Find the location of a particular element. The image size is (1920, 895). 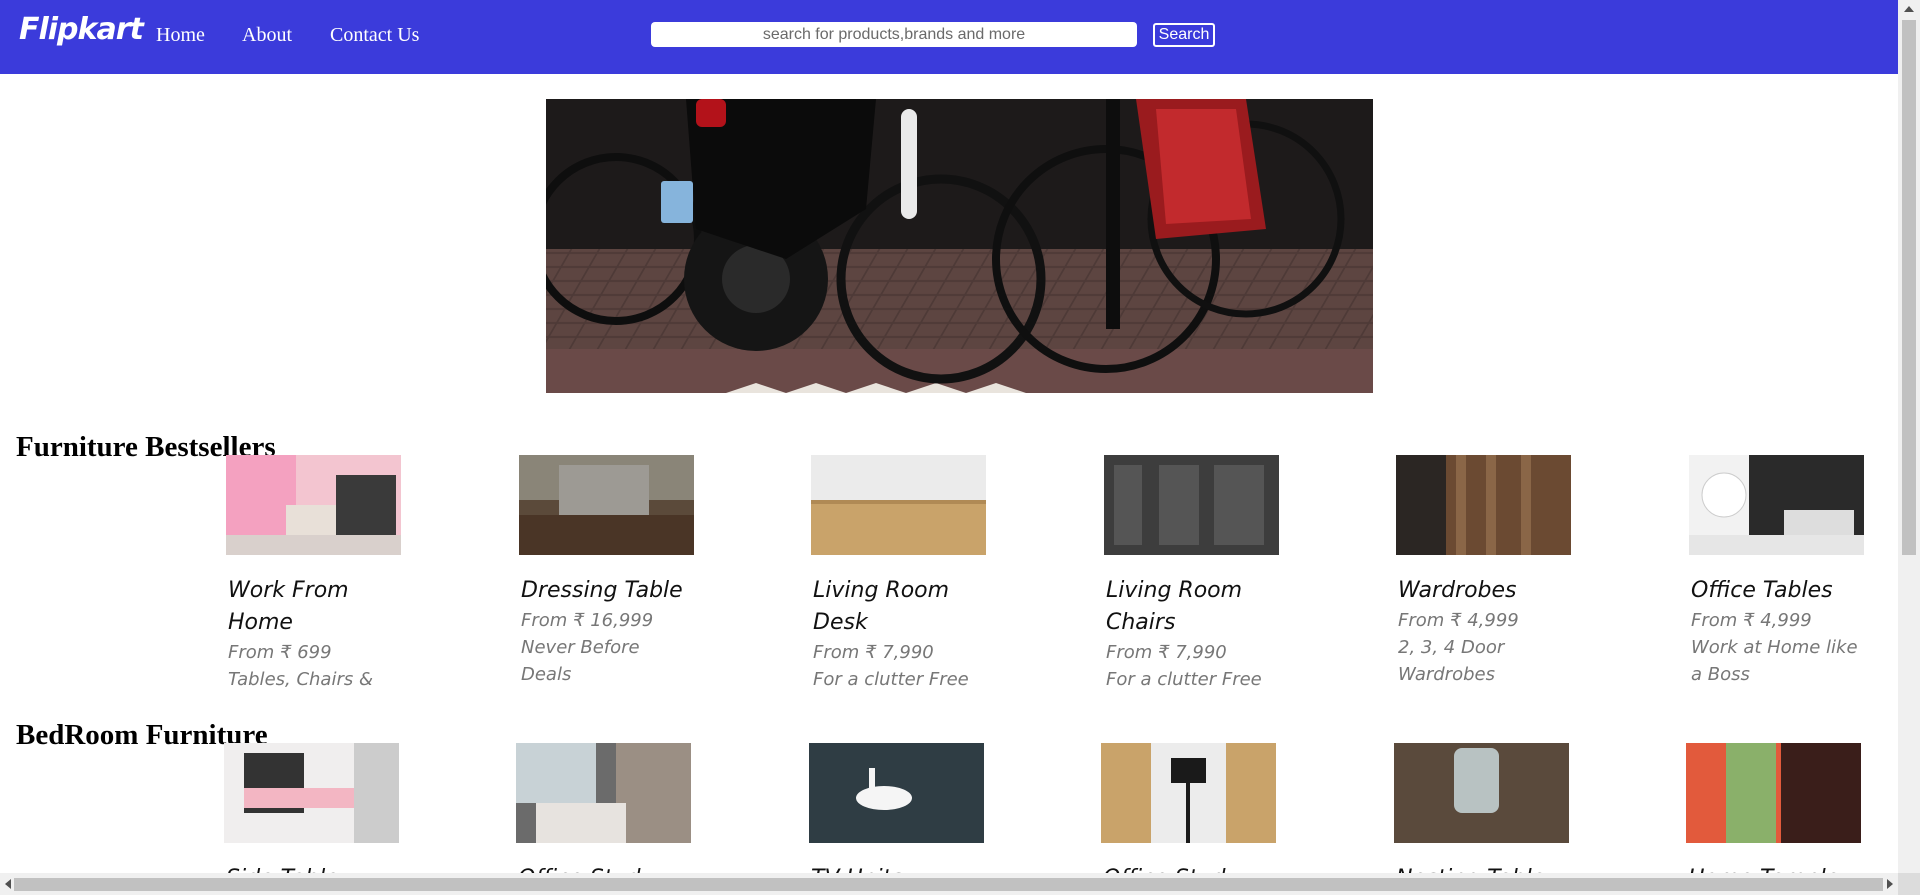

product-title: Side Table is located at coordinates (313, 868).